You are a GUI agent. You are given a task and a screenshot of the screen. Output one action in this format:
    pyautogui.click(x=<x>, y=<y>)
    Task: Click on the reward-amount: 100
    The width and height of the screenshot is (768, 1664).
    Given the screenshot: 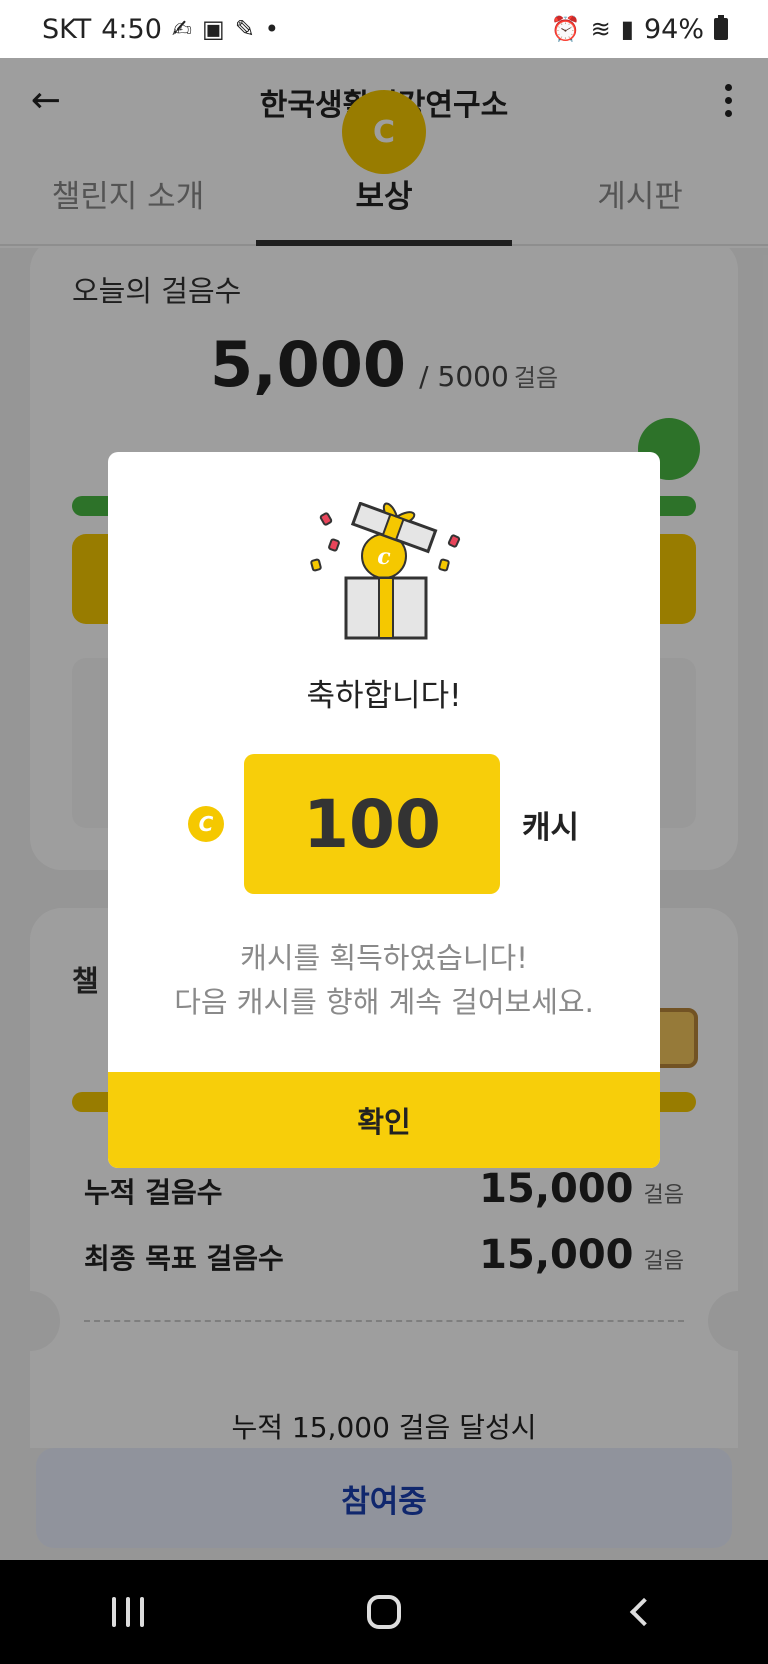 What is the action you would take?
    pyautogui.click(x=372, y=824)
    